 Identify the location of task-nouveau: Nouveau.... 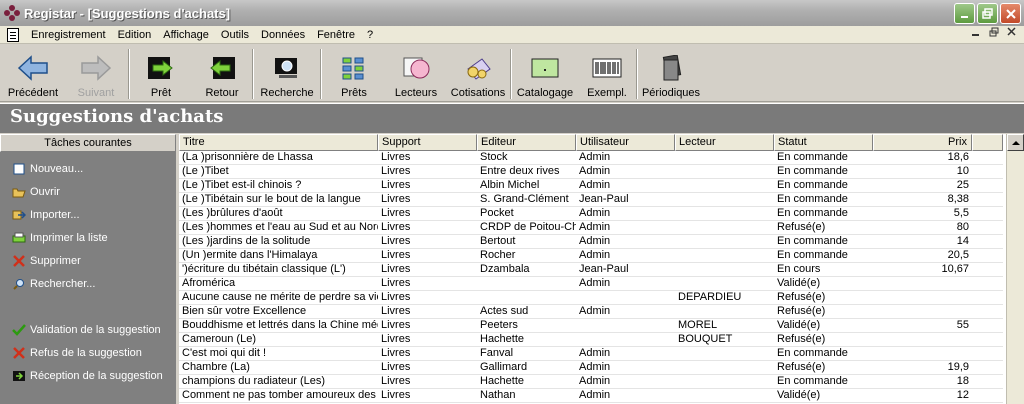
(47, 169).